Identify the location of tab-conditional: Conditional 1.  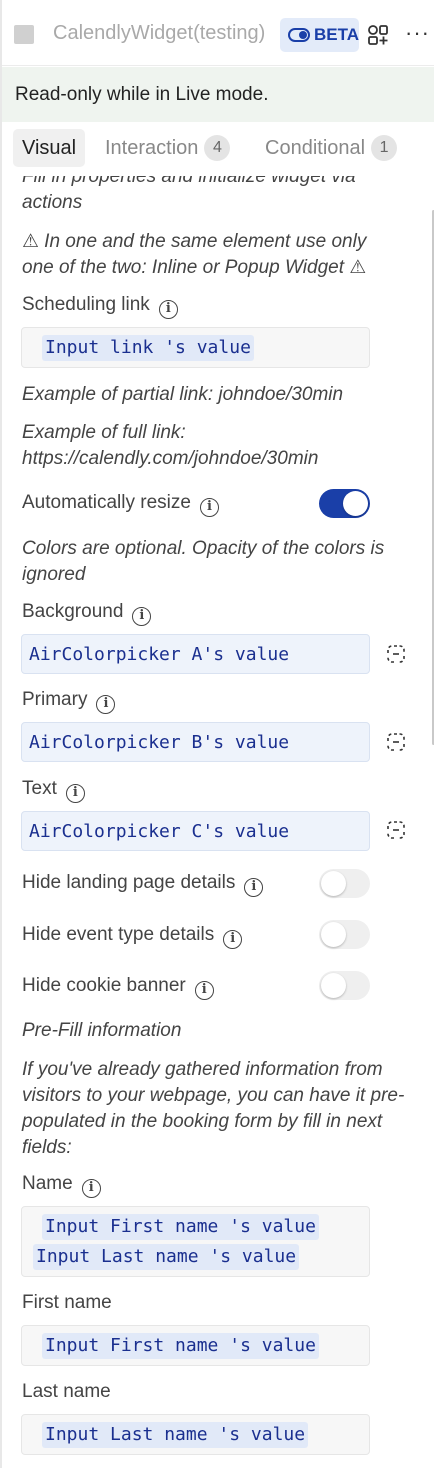
(331, 148).